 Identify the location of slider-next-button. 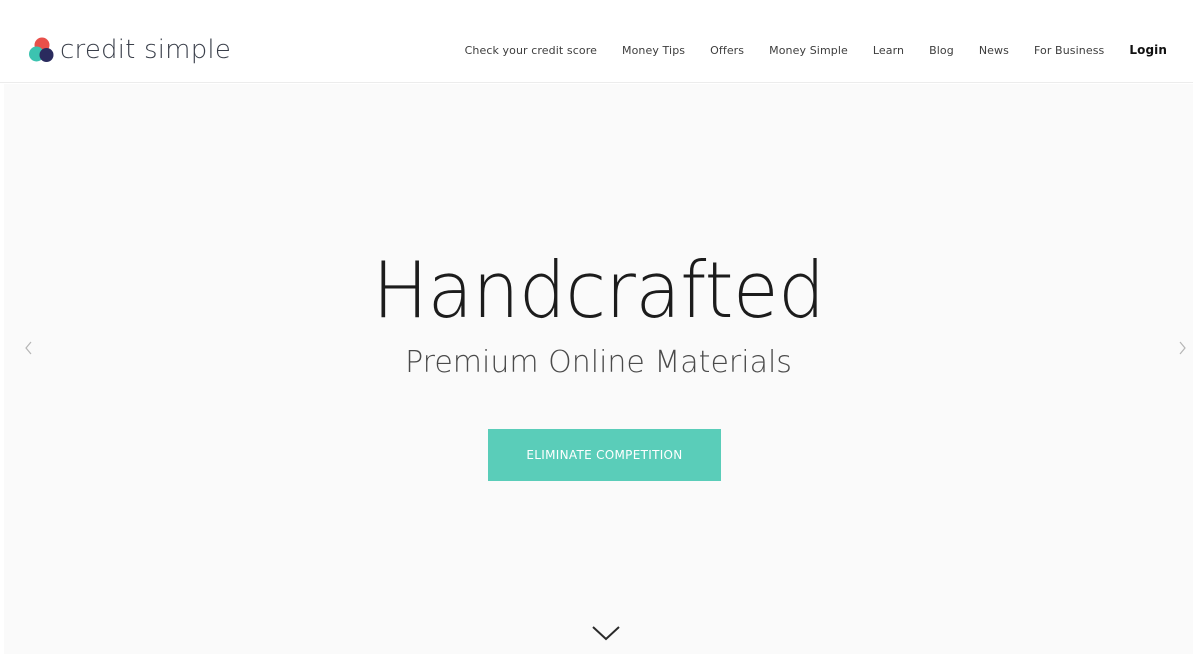
(1183, 348).